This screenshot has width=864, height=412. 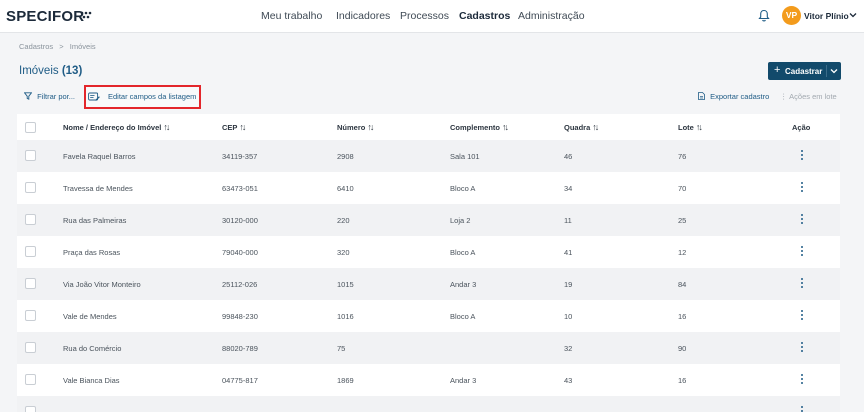 I want to click on header-acao: Ação, so click(x=801, y=127).